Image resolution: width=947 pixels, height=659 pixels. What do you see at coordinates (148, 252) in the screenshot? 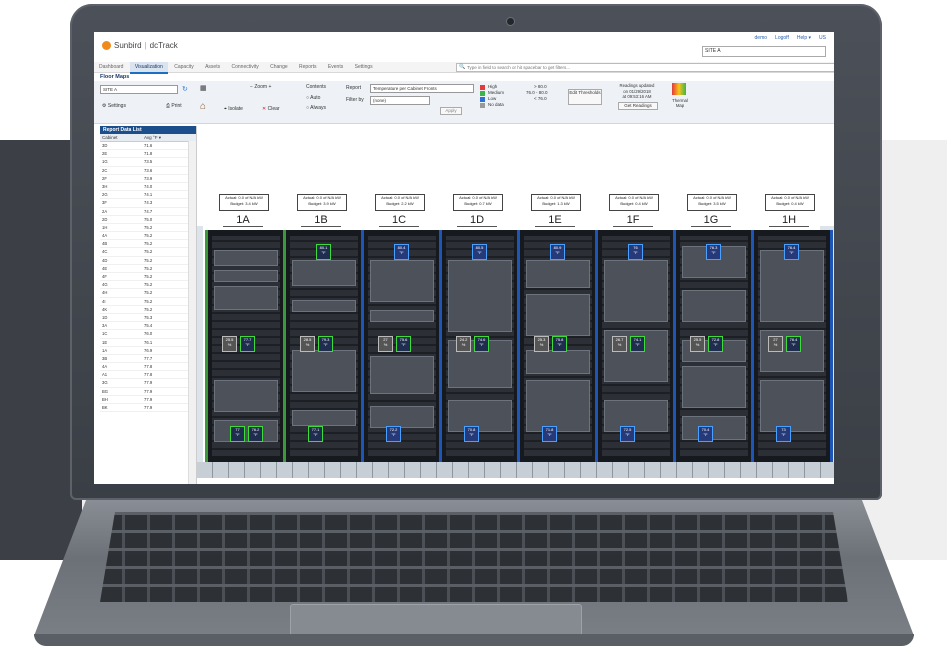
I see `table-row: 4C 75.2` at bounding box center [148, 252].